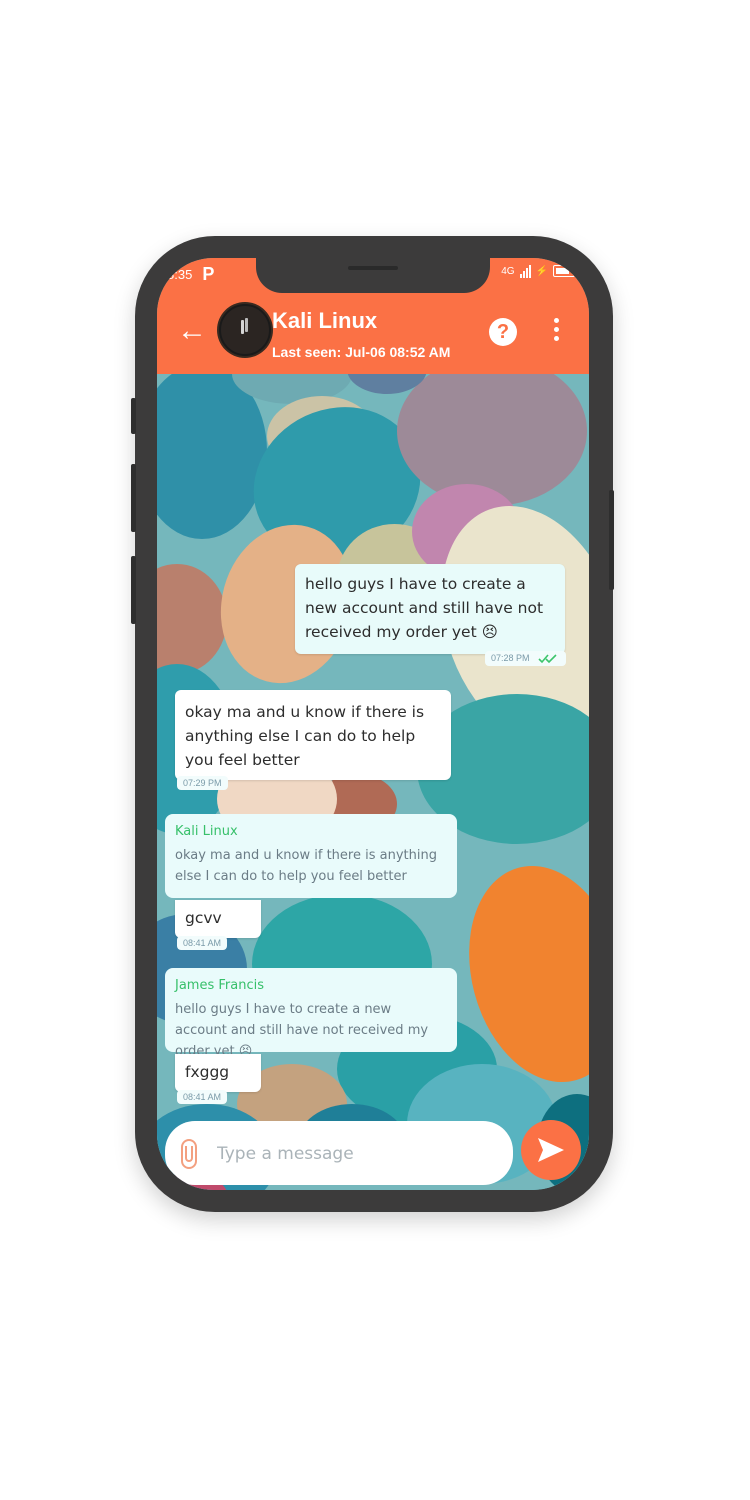 This screenshot has width=750, height=1500. I want to click on more-vertical-icon, so click(556, 333).